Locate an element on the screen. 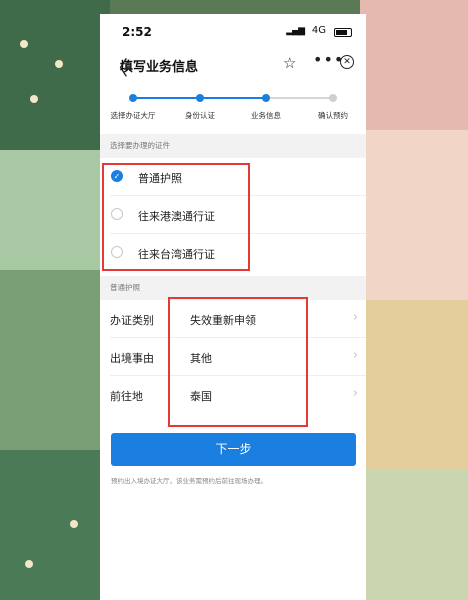  star-icon: ☆ is located at coordinates (289, 63).